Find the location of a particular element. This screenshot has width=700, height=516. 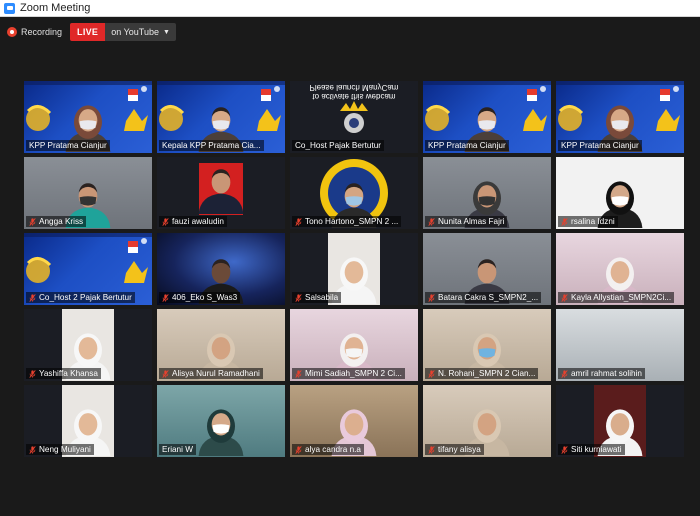

participant-name: Eriani W is located at coordinates (177, 449).